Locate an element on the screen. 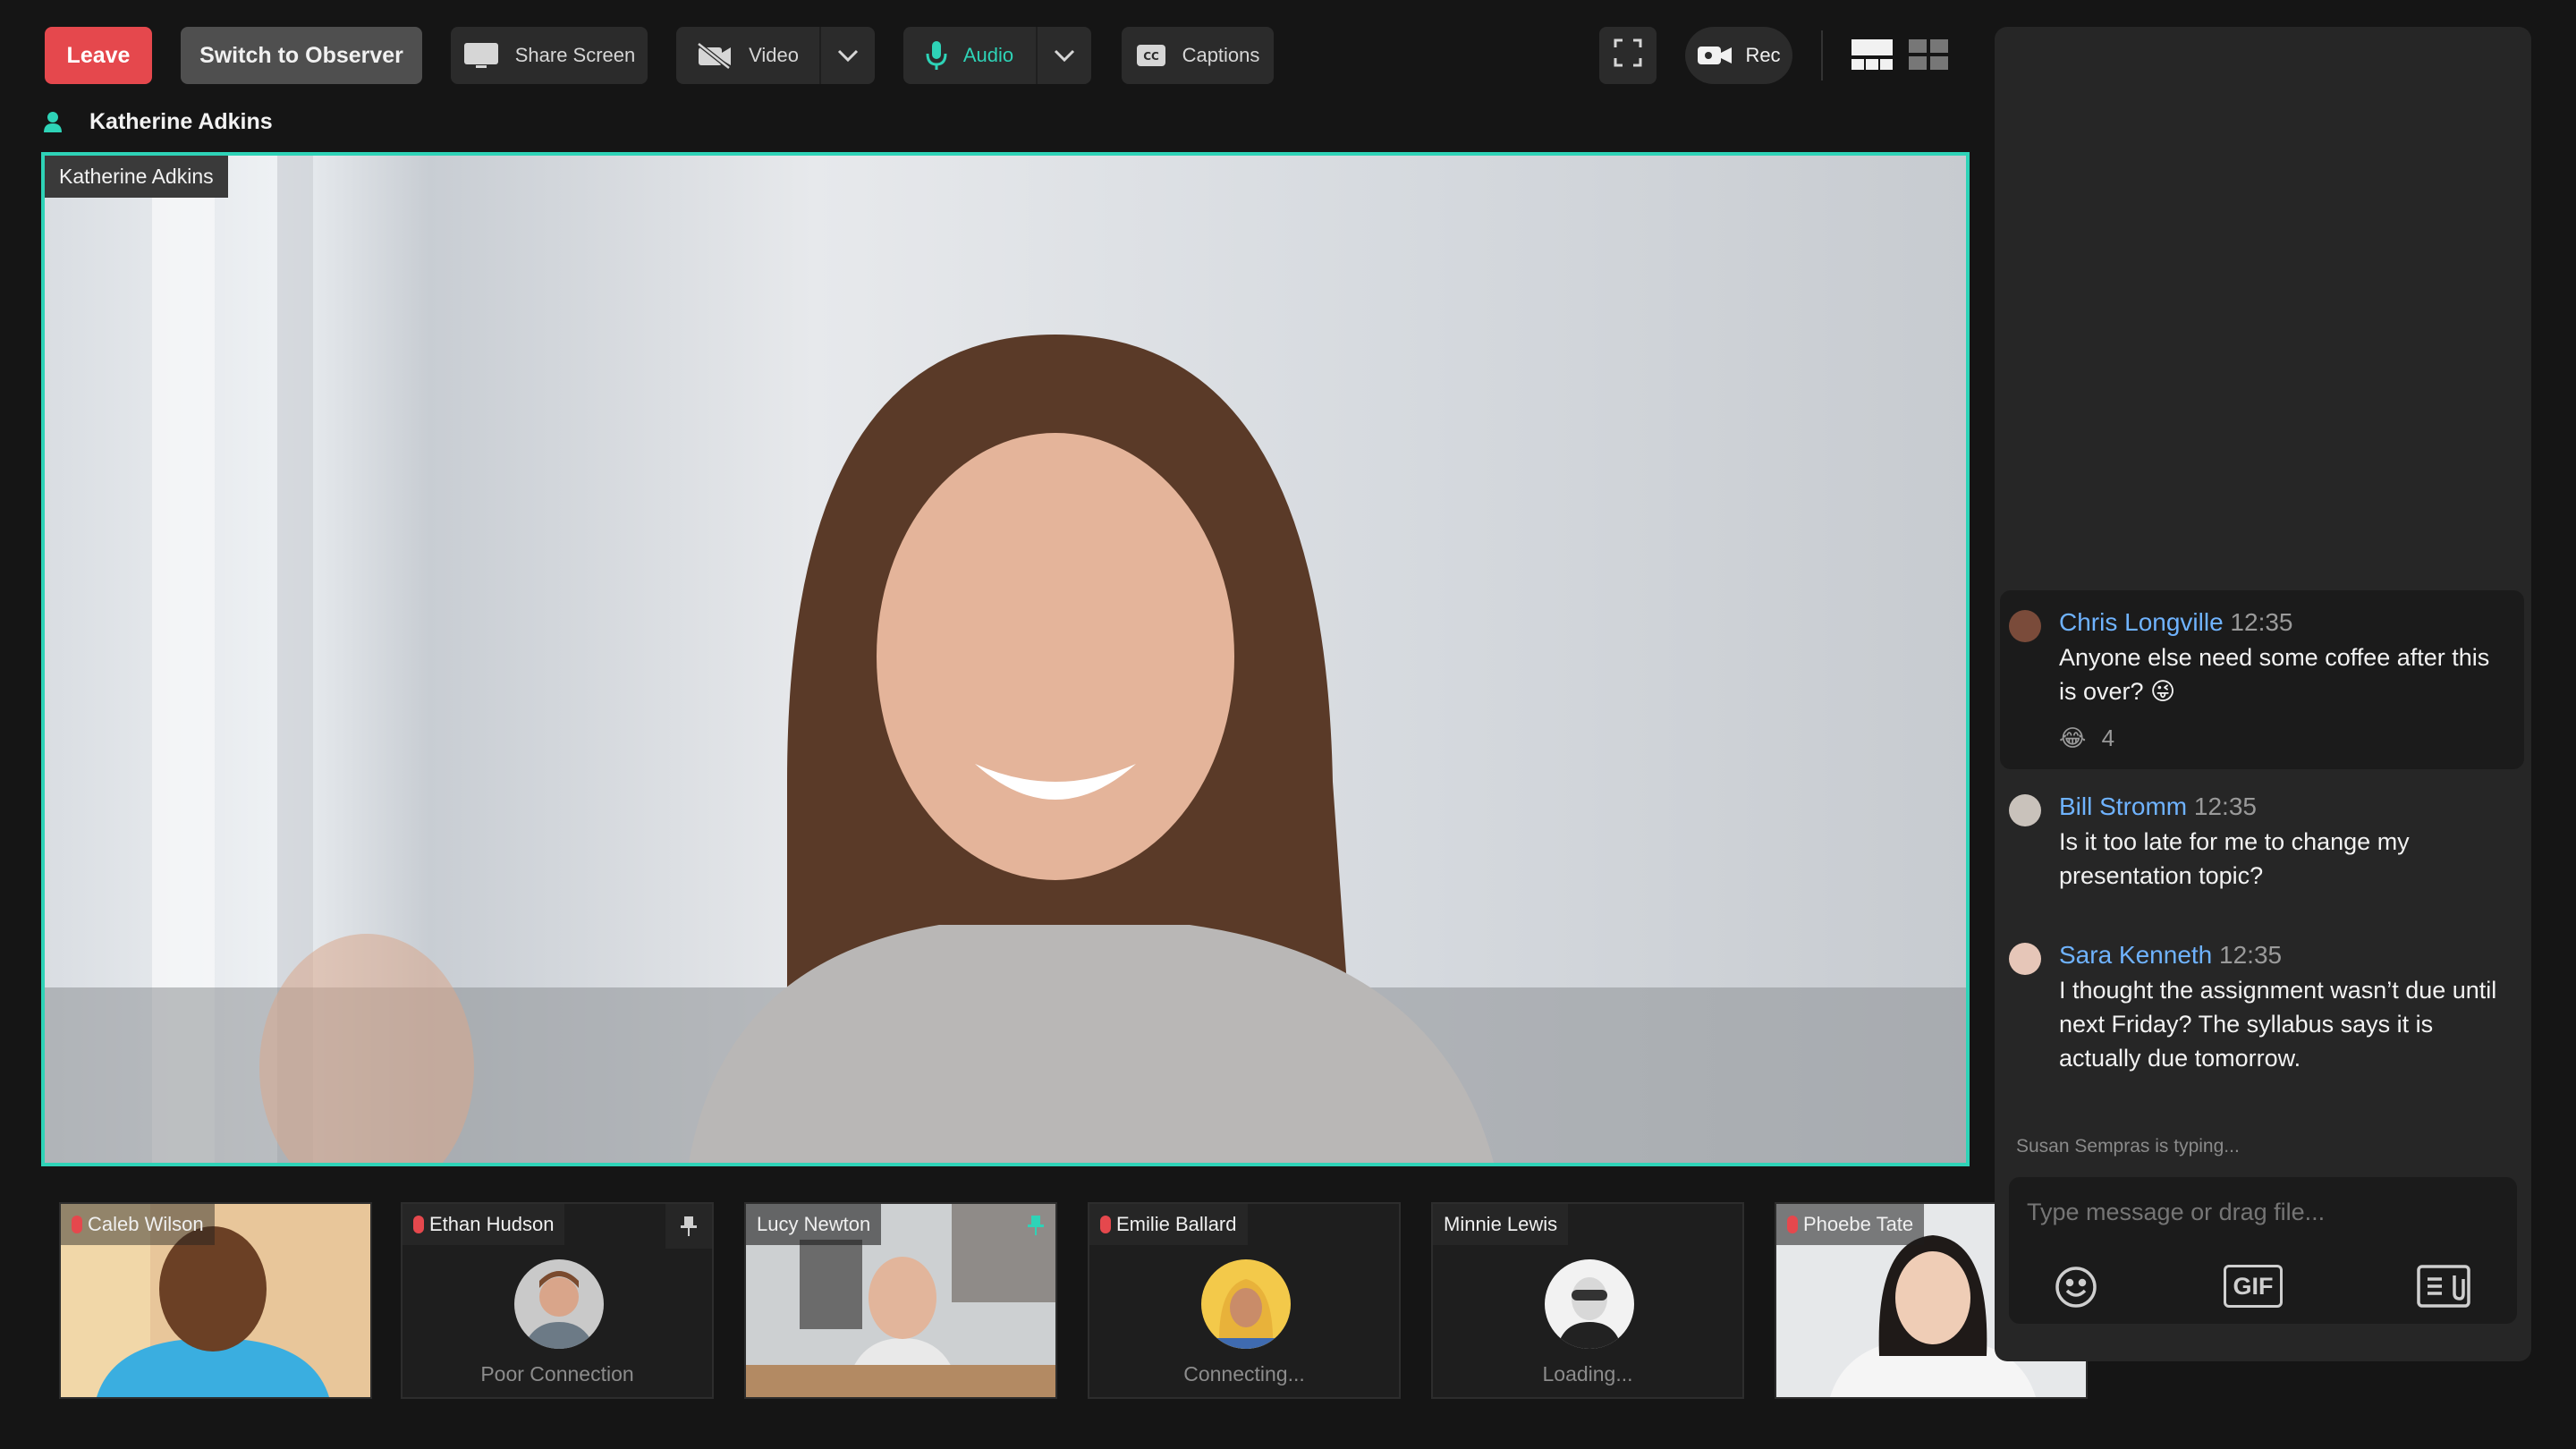  participant-name: Lucy Newton is located at coordinates (814, 1224).